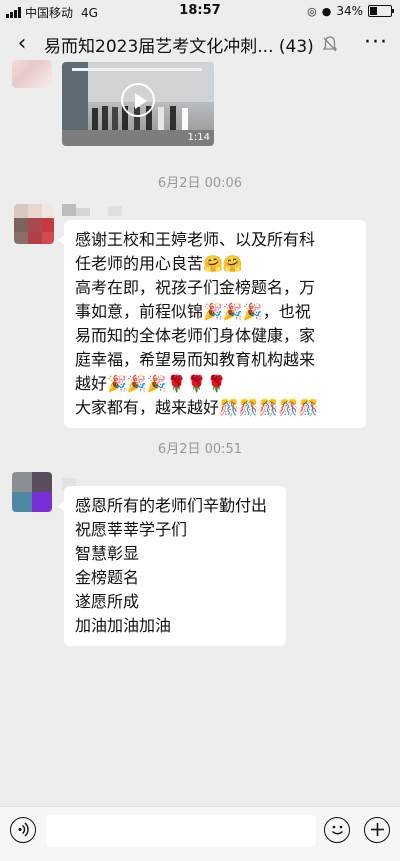 The image size is (400, 861). What do you see at coordinates (200, 449) in the screenshot?
I see `timestamp: 6月2日 00:51` at bounding box center [200, 449].